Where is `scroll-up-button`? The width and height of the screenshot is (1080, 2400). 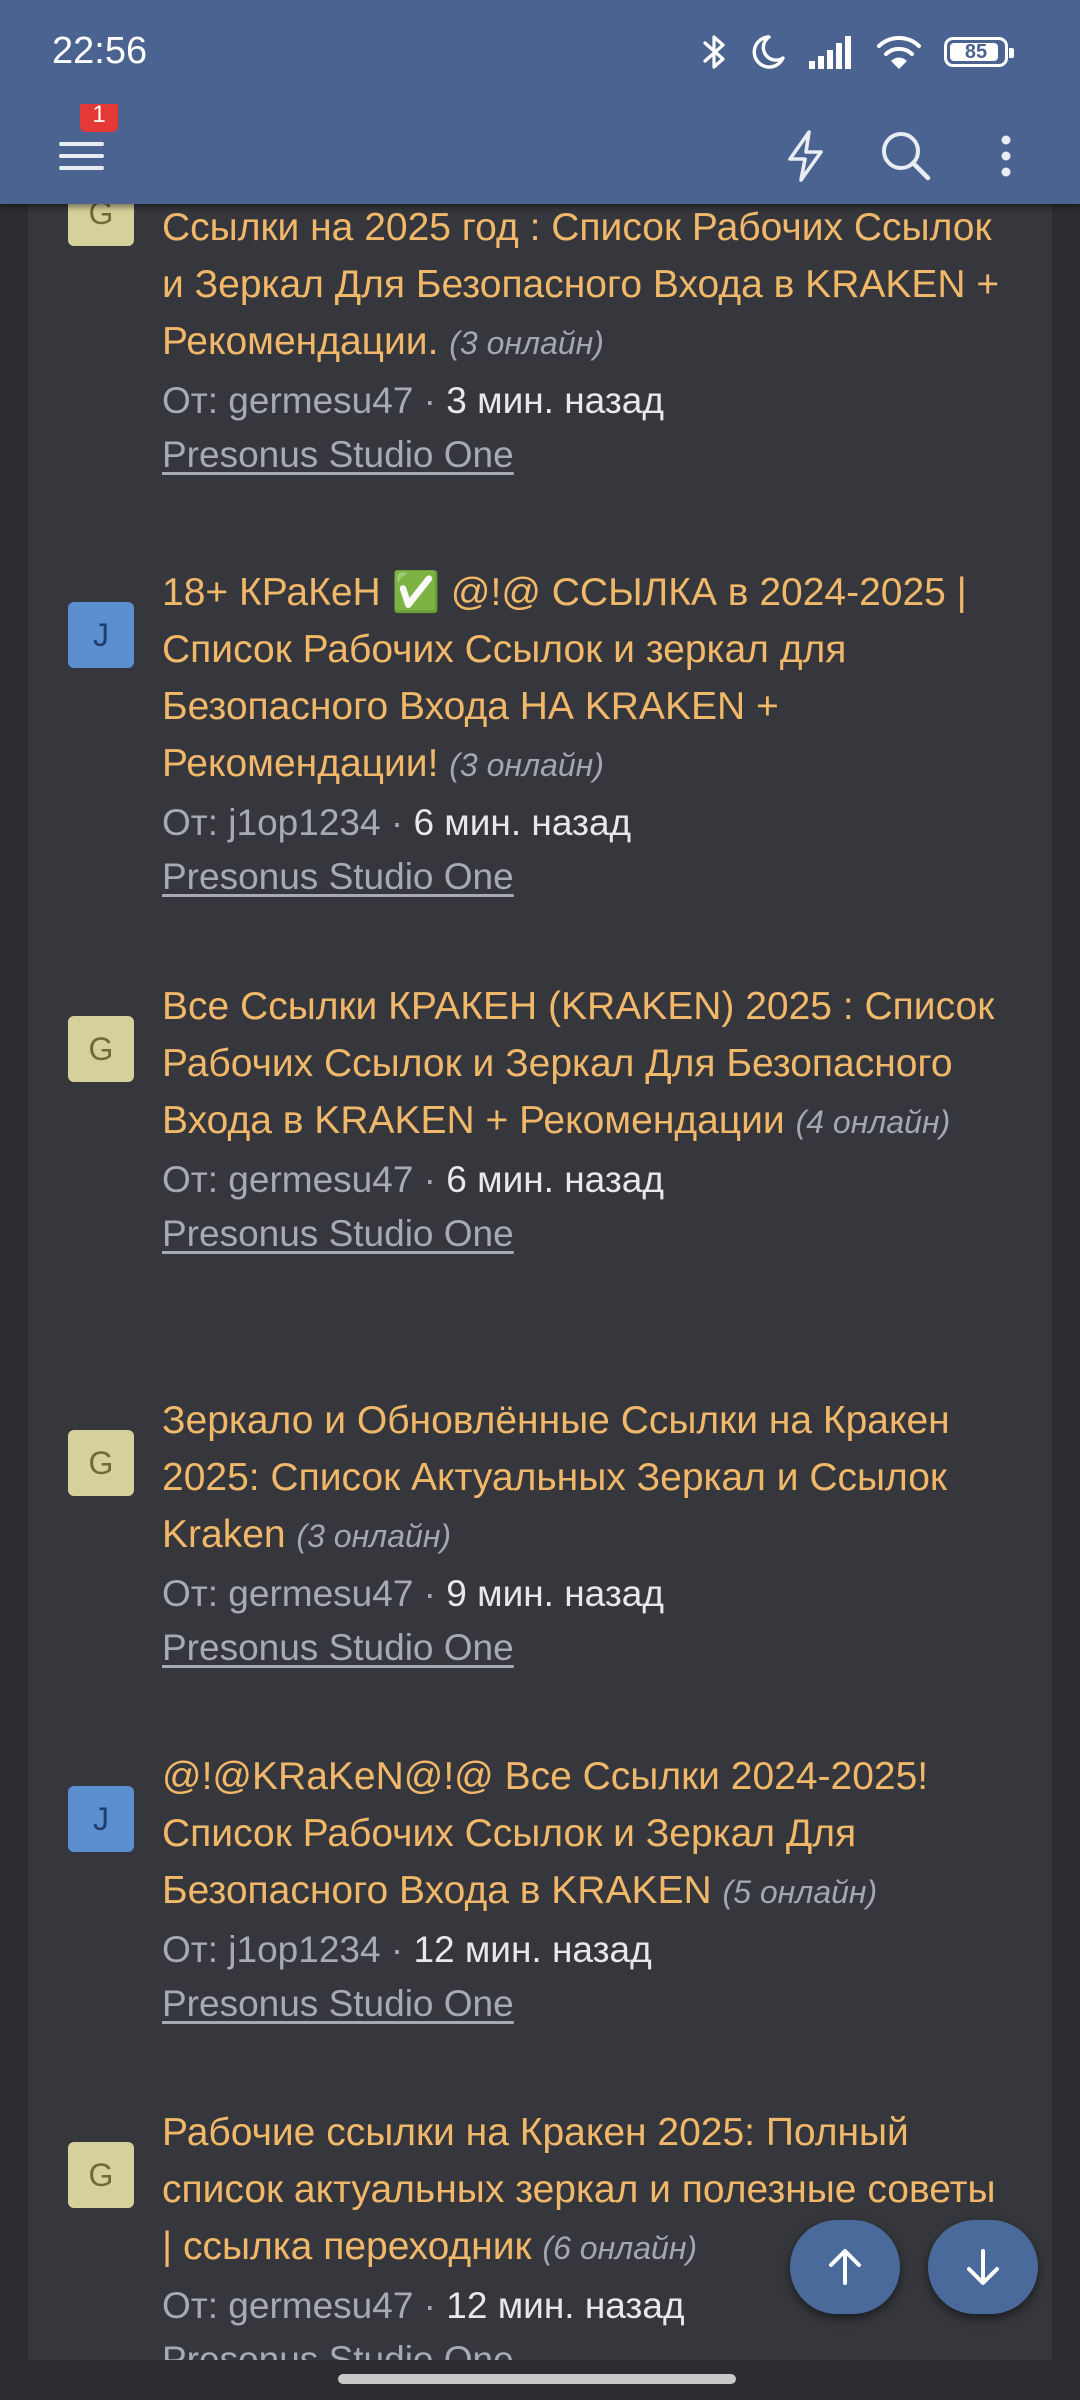 scroll-up-button is located at coordinates (845, 2267).